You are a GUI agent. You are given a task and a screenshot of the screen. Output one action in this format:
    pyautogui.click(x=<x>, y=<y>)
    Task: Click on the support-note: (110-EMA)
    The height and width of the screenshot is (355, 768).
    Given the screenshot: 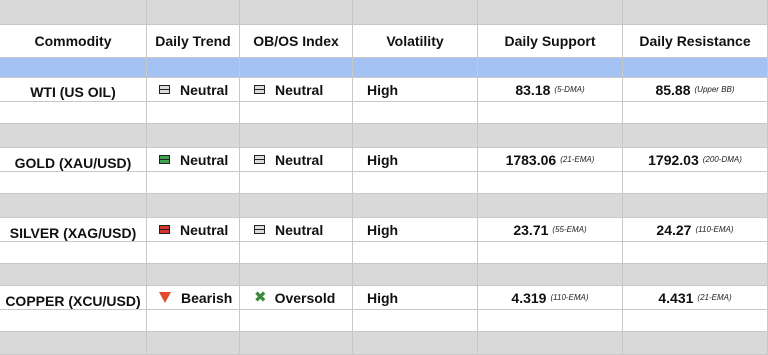 What is the action you would take?
    pyautogui.click(x=569, y=297)
    